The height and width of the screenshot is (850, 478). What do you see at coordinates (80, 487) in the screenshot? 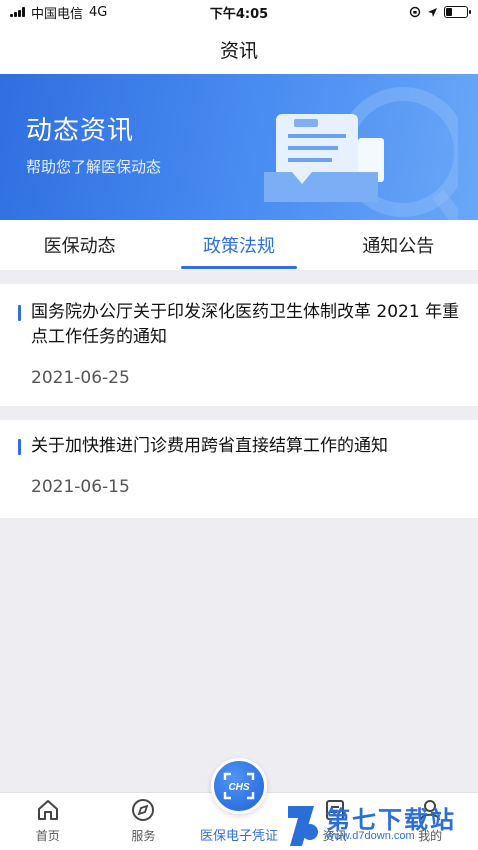
I see `article-date: 2021-06-15` at bounding box center [80, 487].